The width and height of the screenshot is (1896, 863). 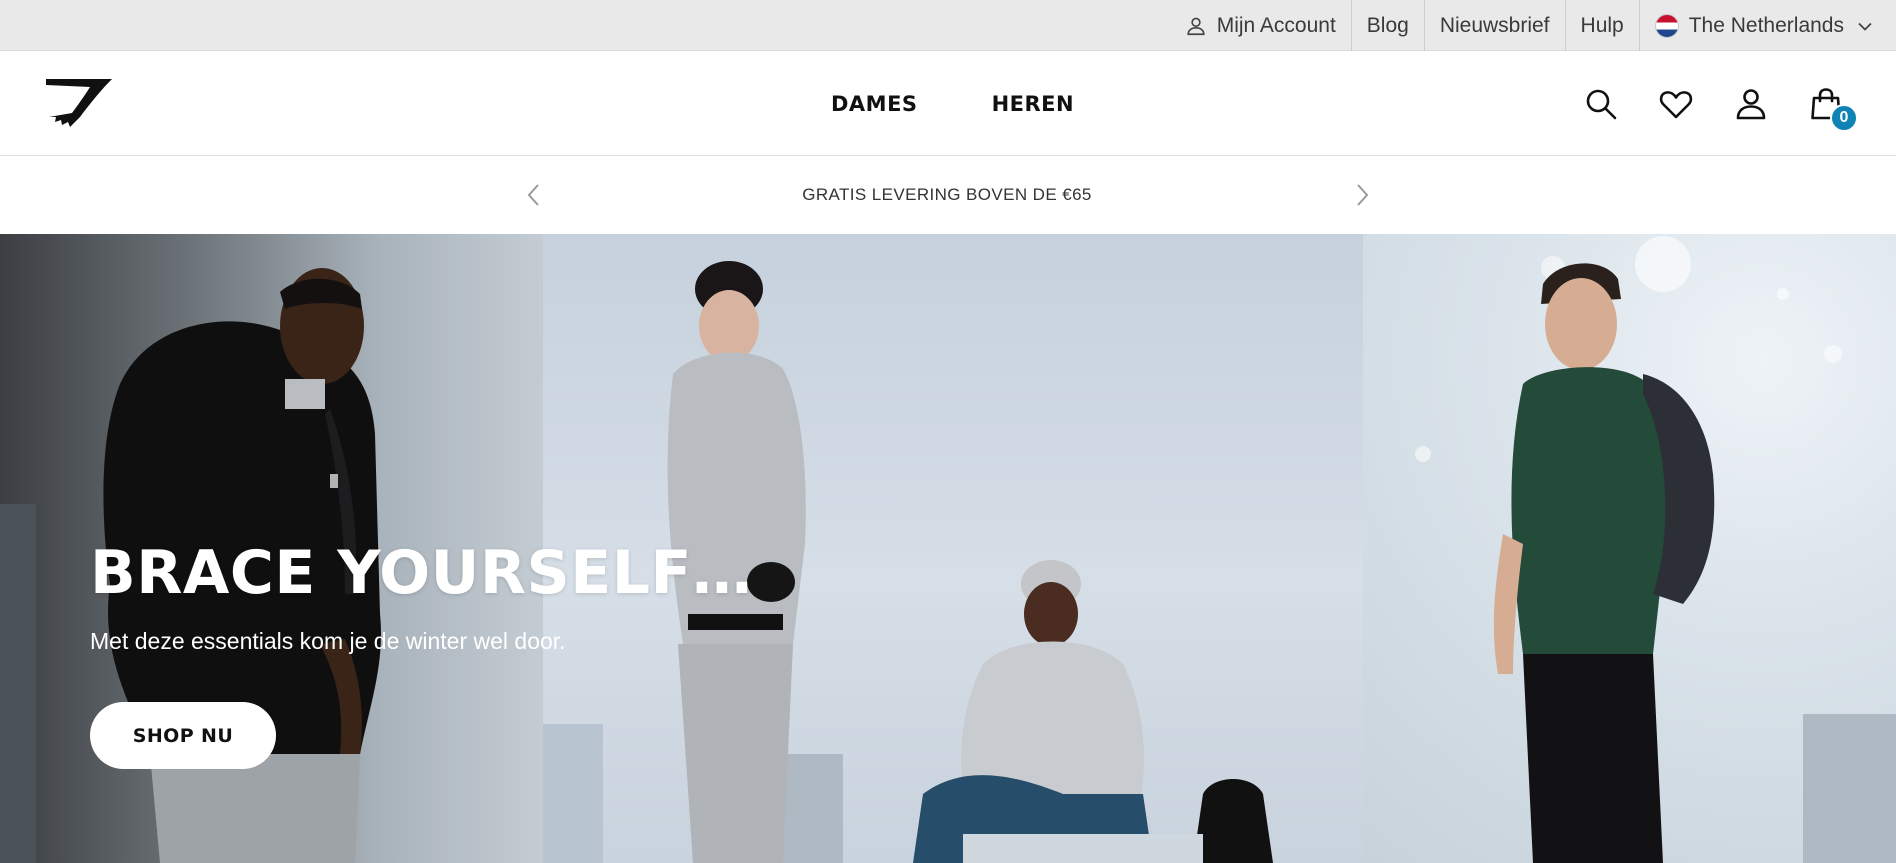 I want to click on brand-logo, so click(x=79, y=103).